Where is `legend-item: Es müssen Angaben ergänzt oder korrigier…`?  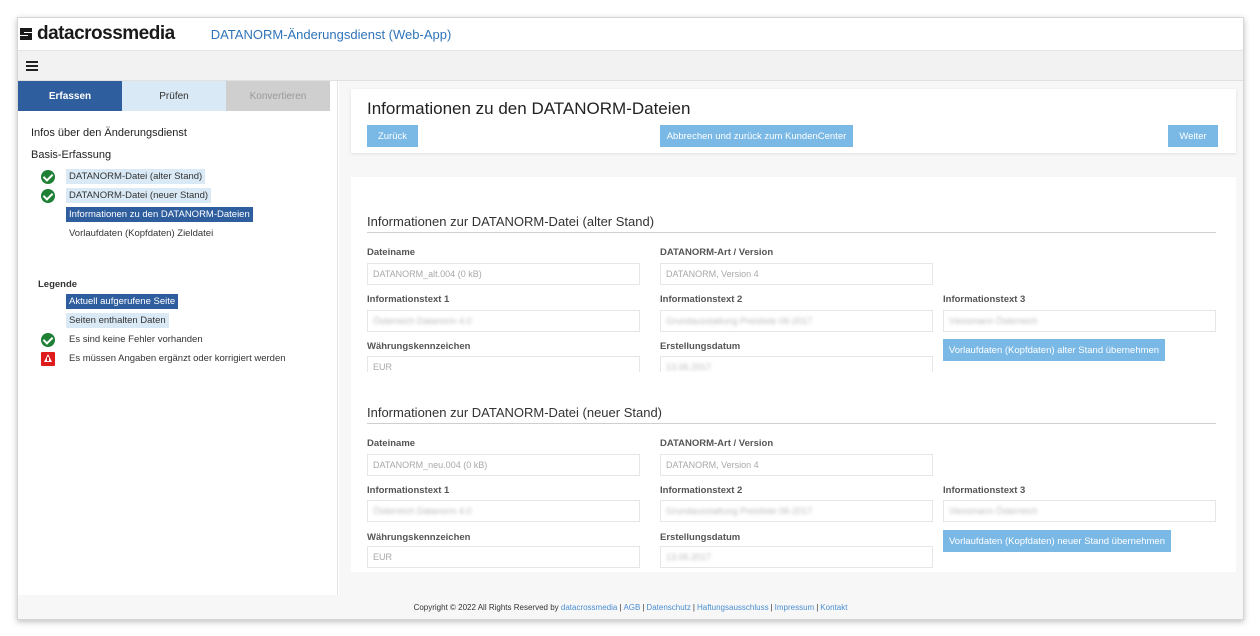 legend-item: Es müssen Angaben ergänzt oder korrigier… is located at coordinates (187, 358).